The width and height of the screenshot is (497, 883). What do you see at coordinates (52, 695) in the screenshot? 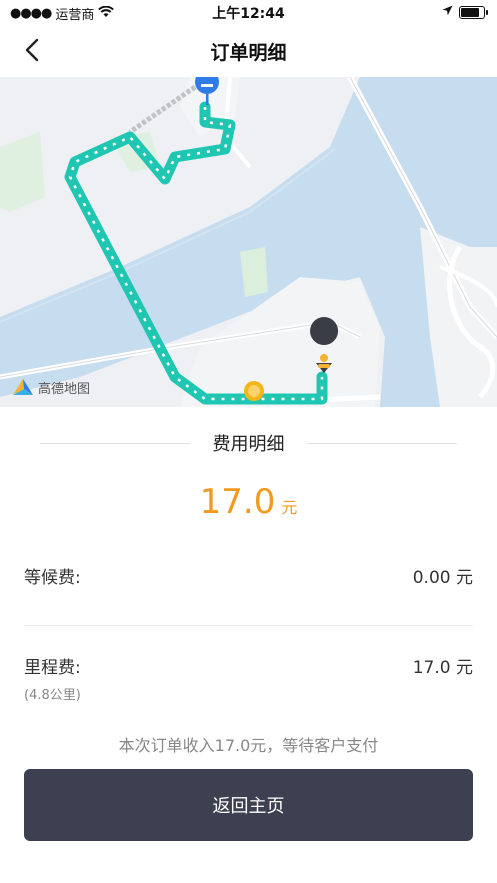
I see `mileage-distance-note: (4.8公里)` at bounding box center [52, 695].